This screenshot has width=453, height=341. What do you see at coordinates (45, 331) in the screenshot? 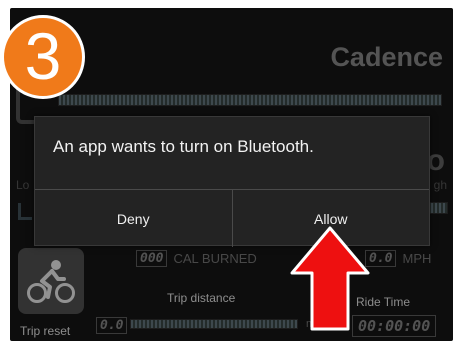
I see `trip-reset-label: Trip reset` at bounding box center [45, 331].